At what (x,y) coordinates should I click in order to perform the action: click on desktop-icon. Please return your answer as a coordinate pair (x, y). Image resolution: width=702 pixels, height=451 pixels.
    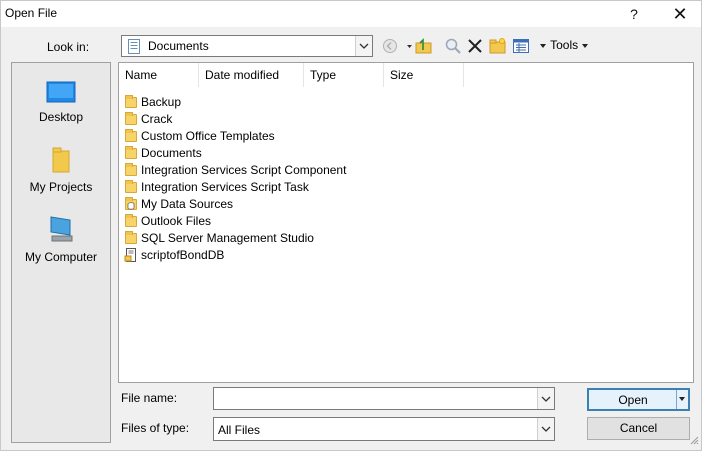
    Looking at the image, I should click on (61, 92).